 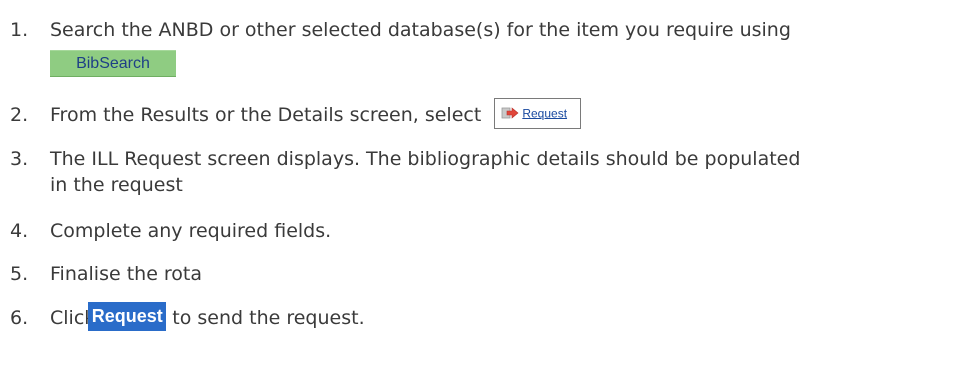 What do you see at coordinates (127, 316) in the screenshot?
I see `request-button: Request` at bounding box center [127, 316].